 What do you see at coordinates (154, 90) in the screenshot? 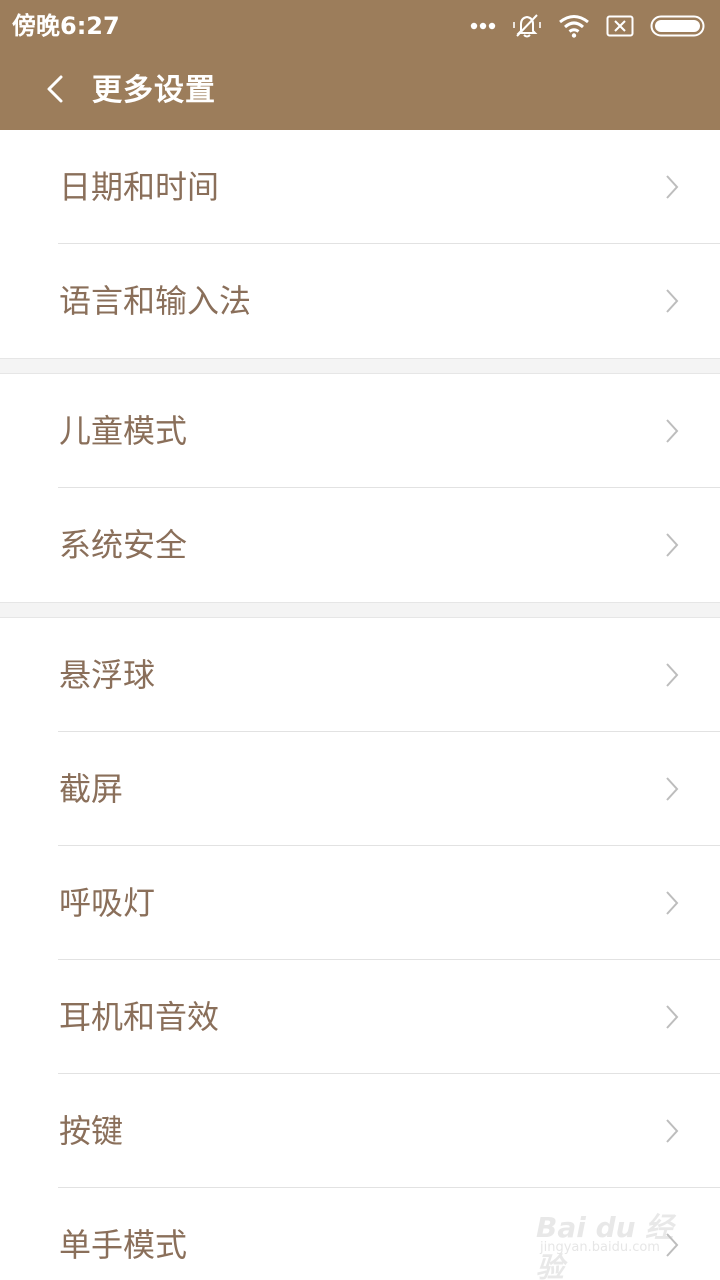
I see `page-title: 更多设置` at bounding box center [154, 90].